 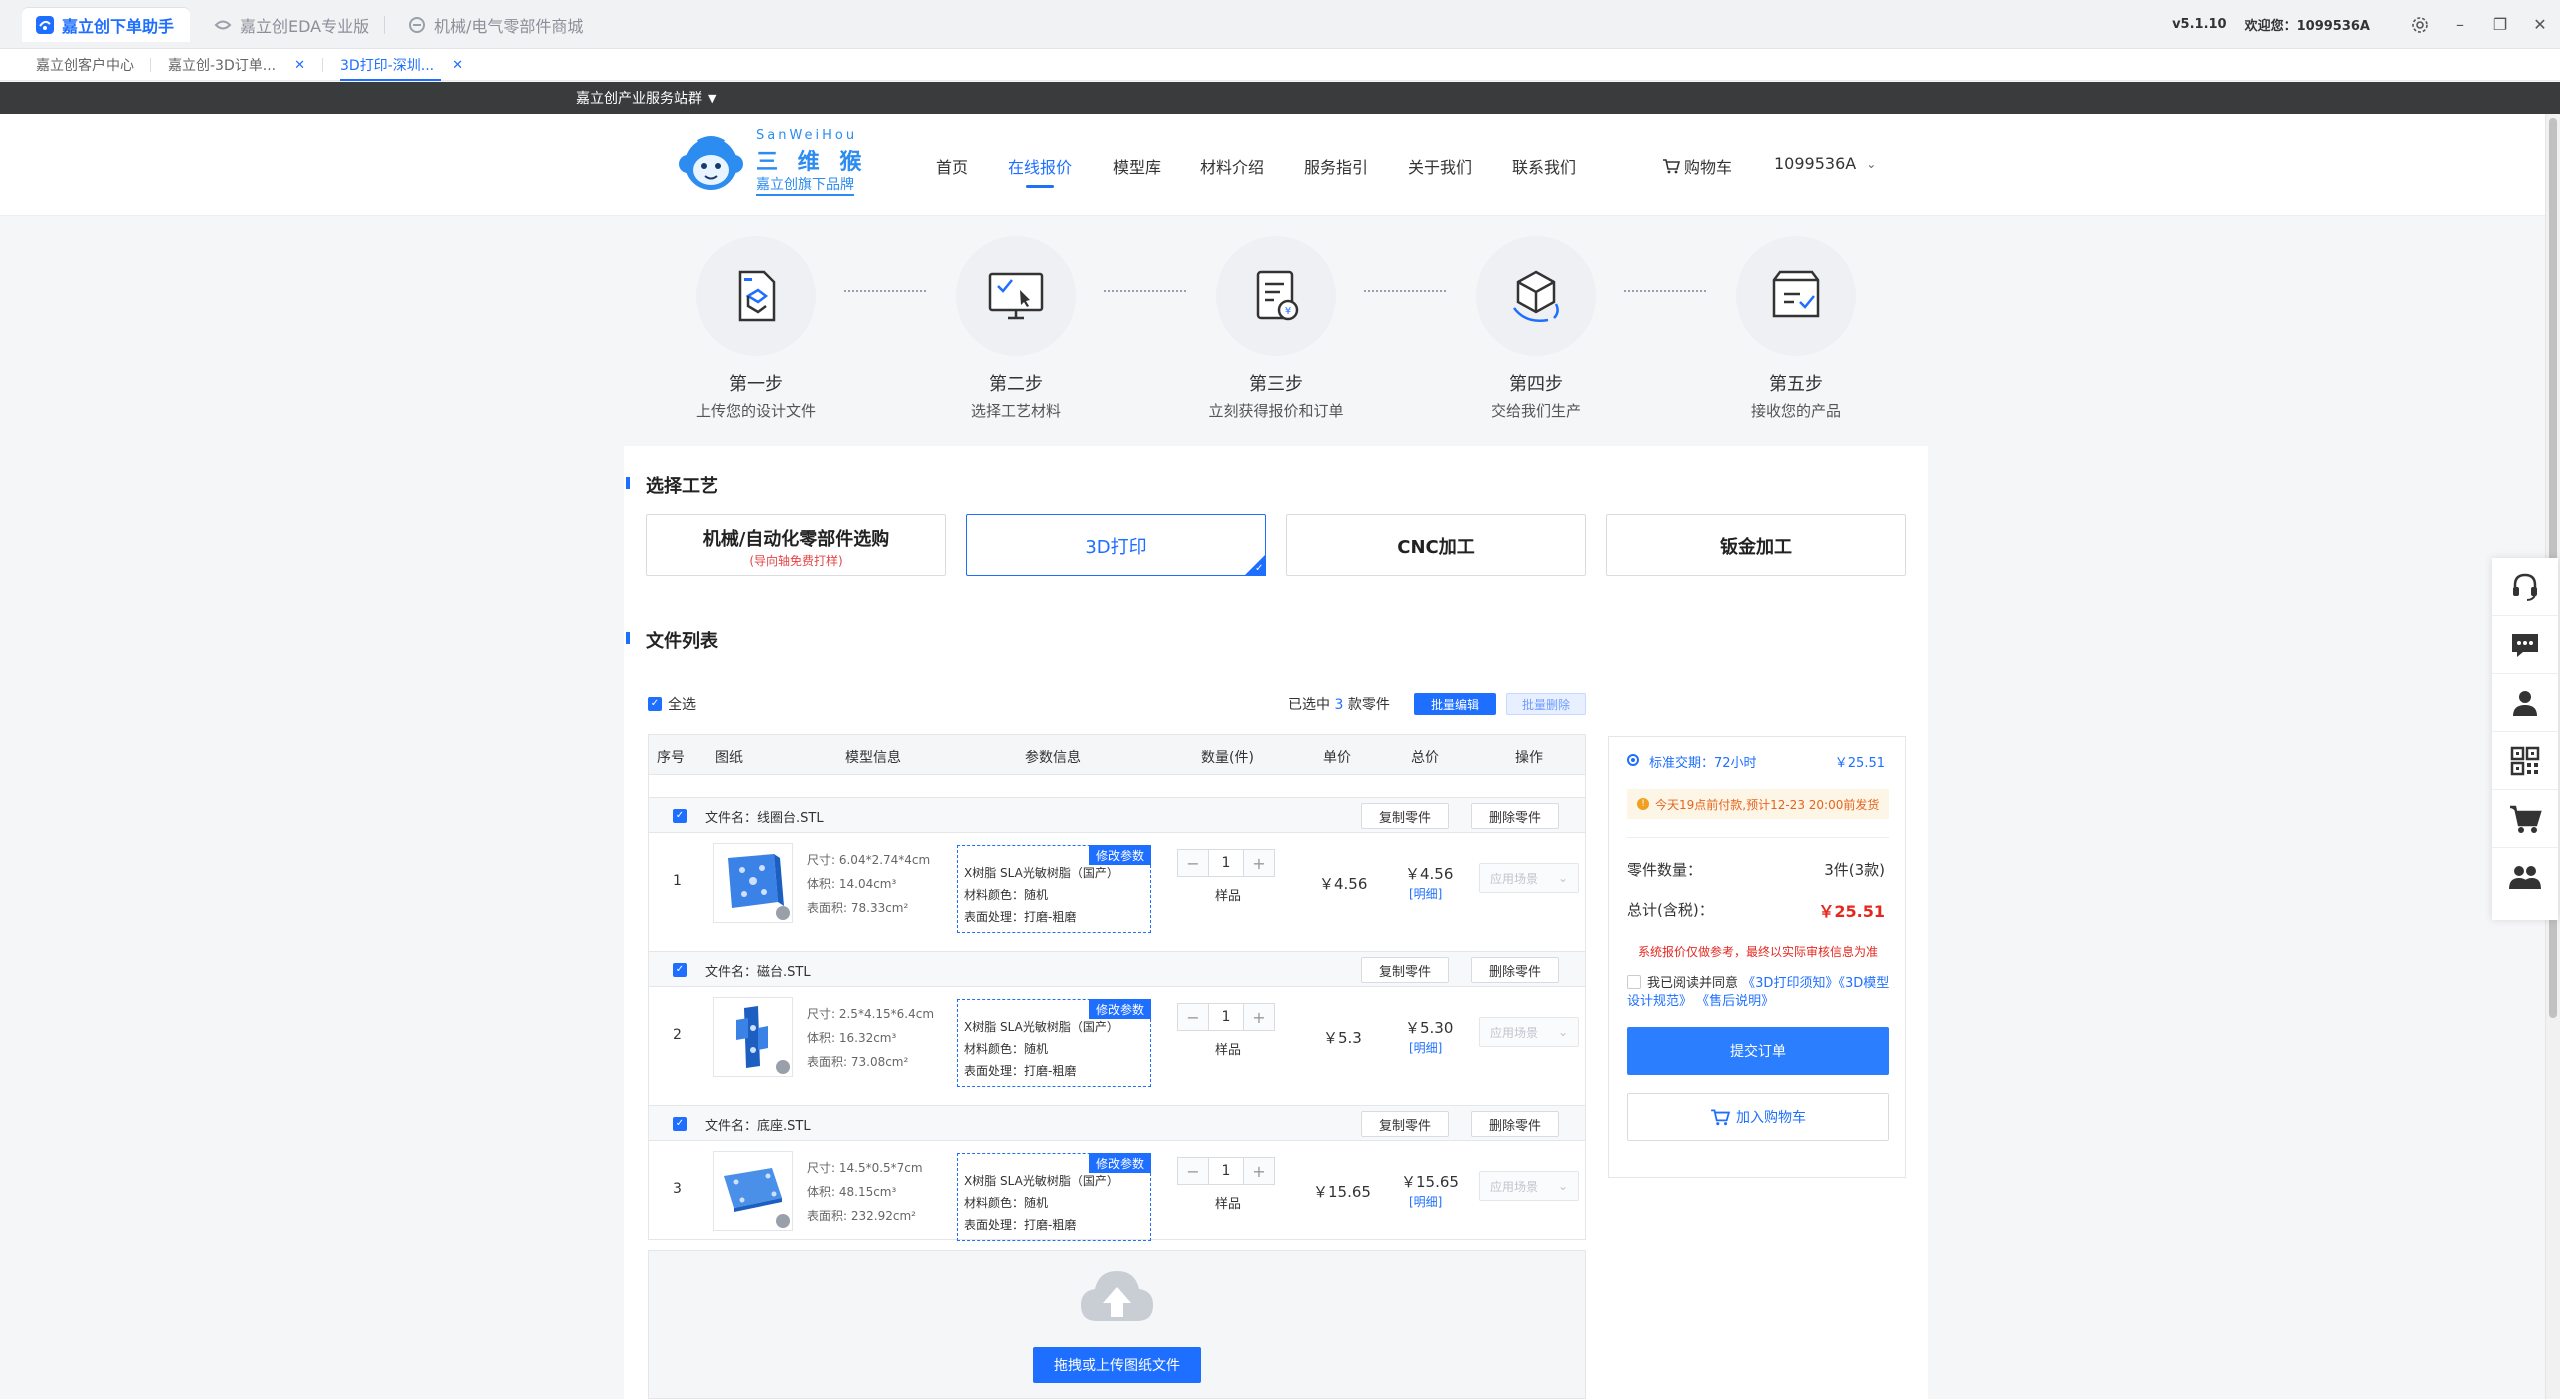 What do you see at coordinates (1116, 545) in the screenshot?
I see `process-option-3d-print: 3D打印 ✓` at bounding box center [1116, 545].